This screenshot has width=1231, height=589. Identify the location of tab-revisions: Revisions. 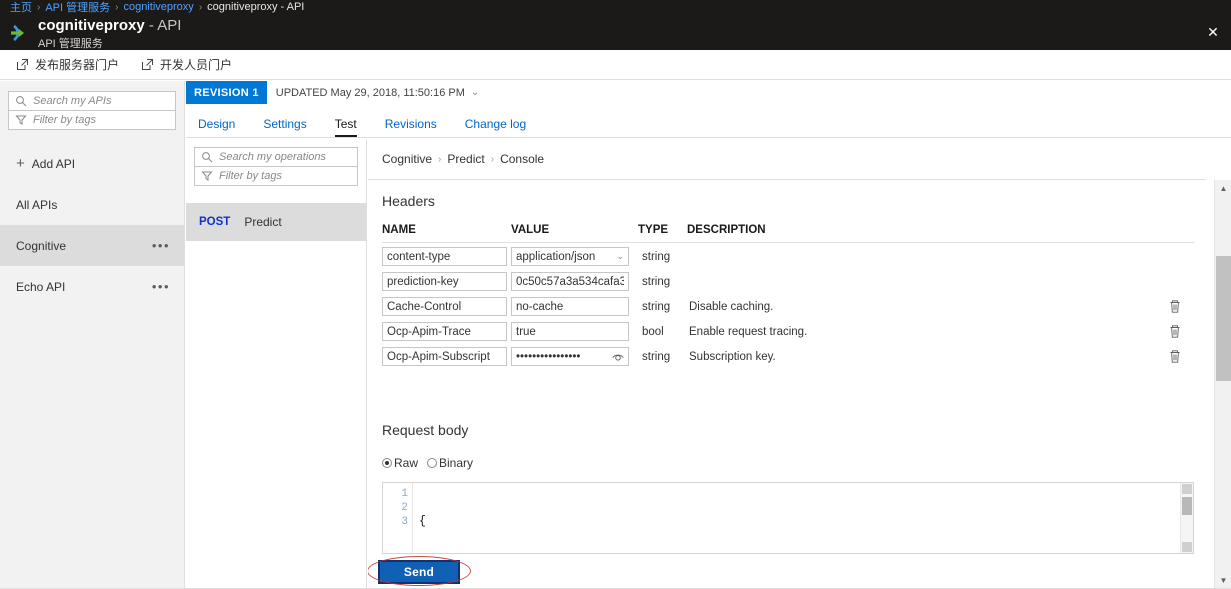
(411, 127).